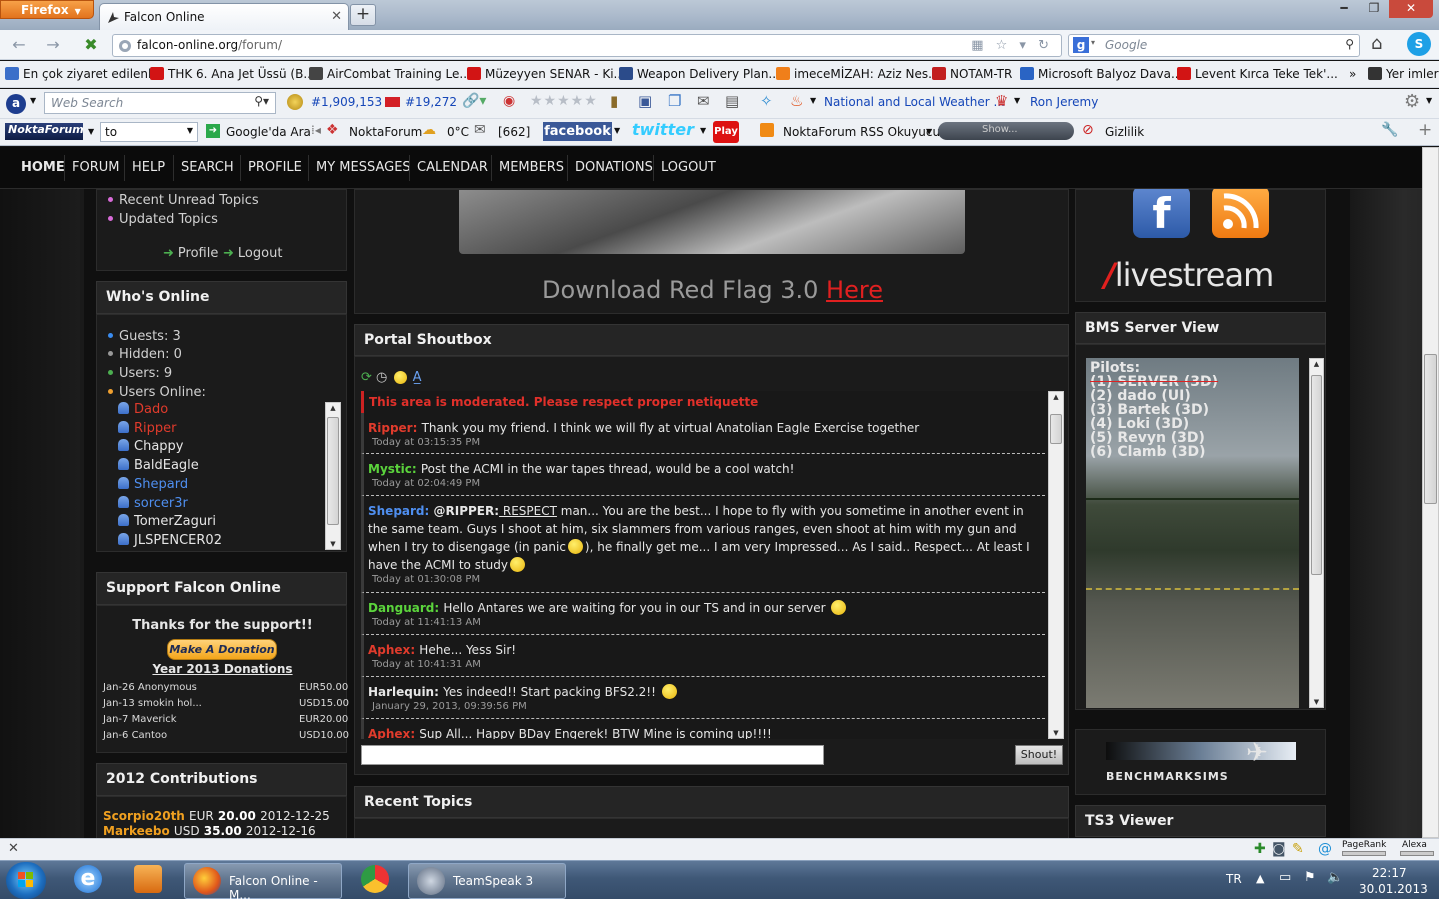  Describe the element at coordinates (1393, 889) in the screenshot. I see `clock-date: 30.01.2013` at that location.